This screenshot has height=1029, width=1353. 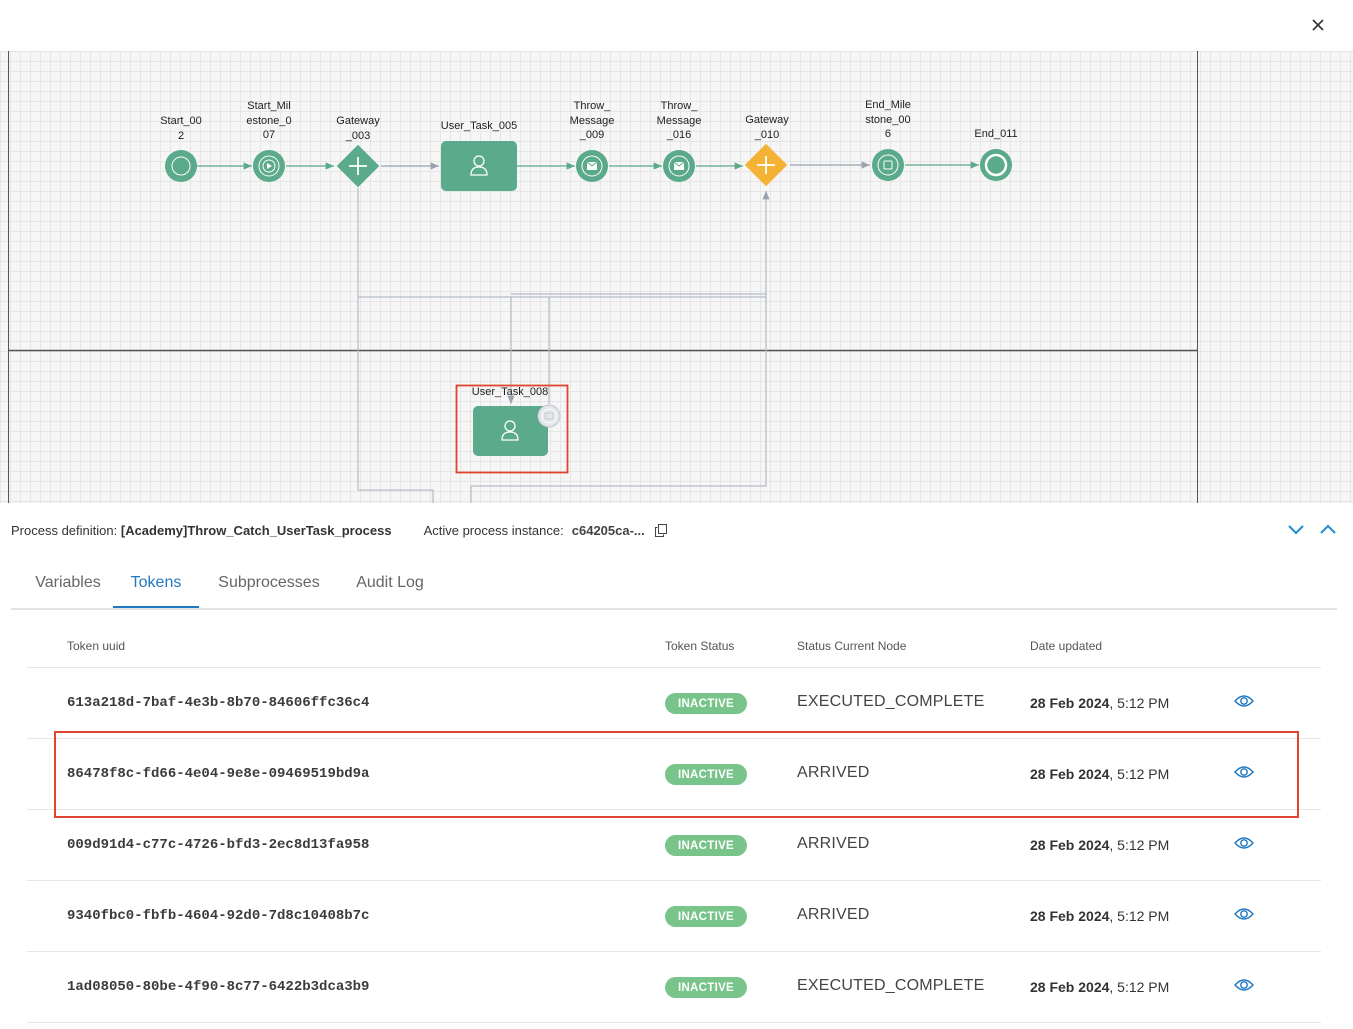 I want to click on expand-button, so click(x=1328, y=529).